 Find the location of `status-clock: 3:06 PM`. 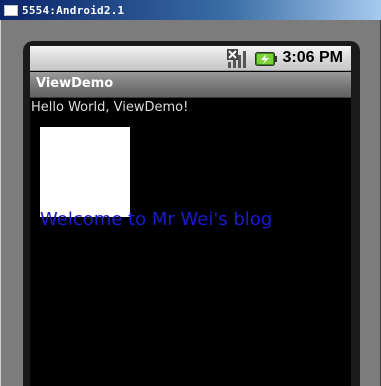

status-clock: 3:06 PM is located at coordinates (312, 57).